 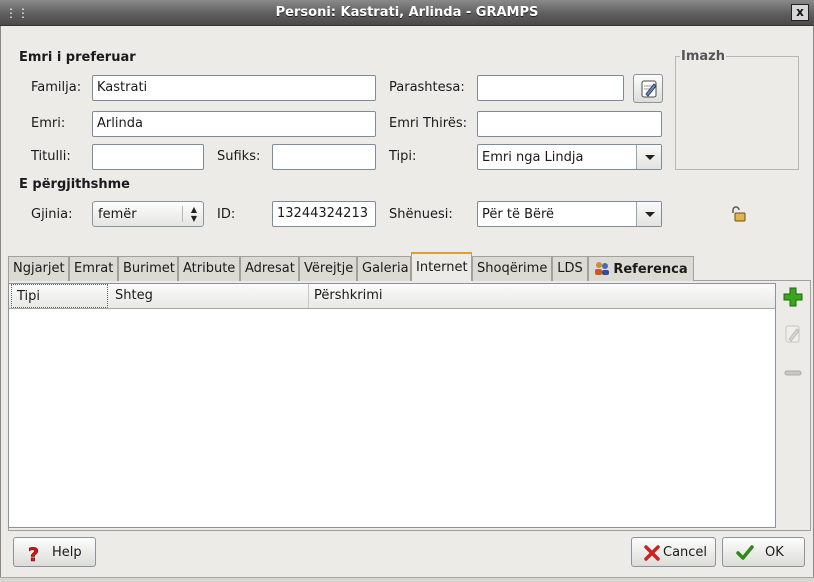 What do you see at coordinates (38, 268) in the screenshot?
I see `tab-events: Ngjarjet` at bounding box center [38, 268].